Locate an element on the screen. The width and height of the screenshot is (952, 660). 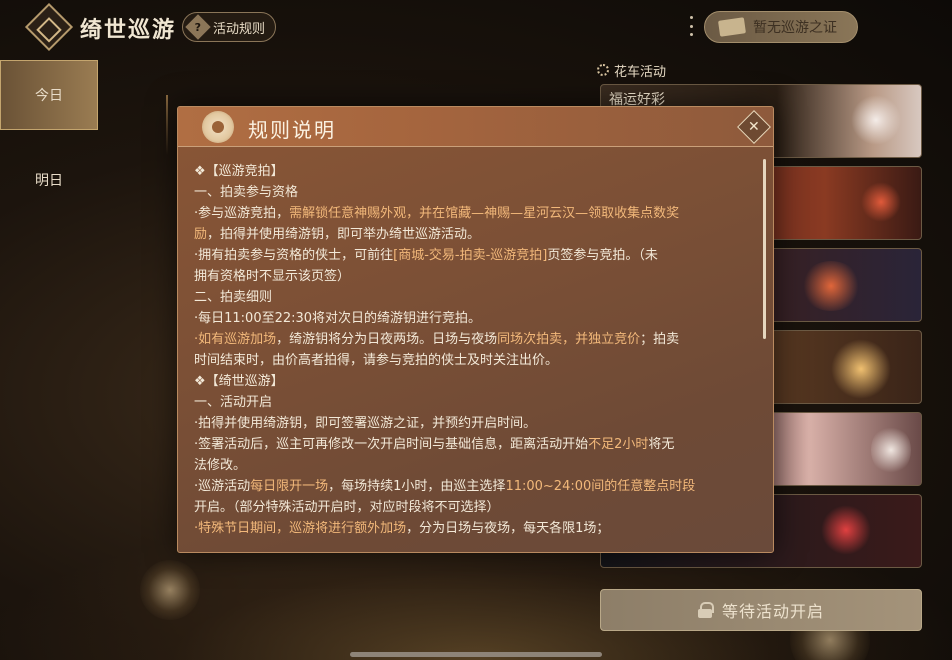
rules-line: ·每日11:00至22:30将对次日的绮游钥进行竞拍。 is located at coordinates (477, 318).